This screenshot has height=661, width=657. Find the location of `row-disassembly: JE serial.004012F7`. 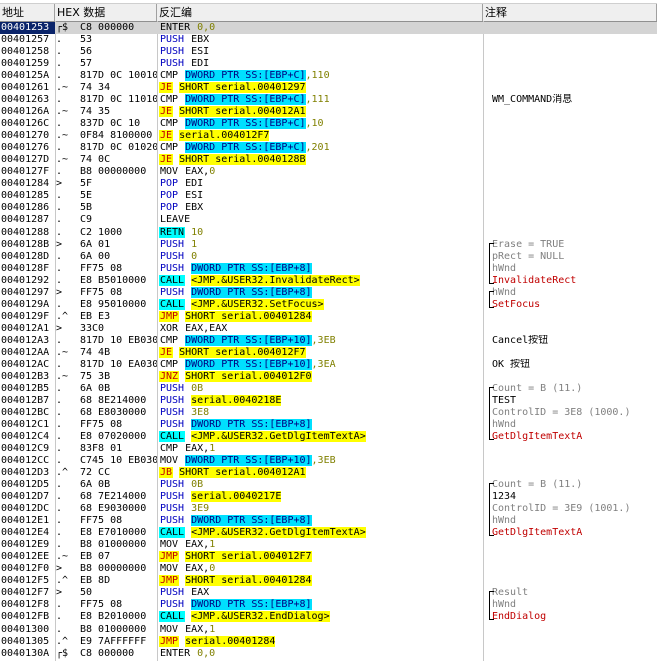

row-disassembly: JE serial.004012F7 is located at coordinates (320, 136).